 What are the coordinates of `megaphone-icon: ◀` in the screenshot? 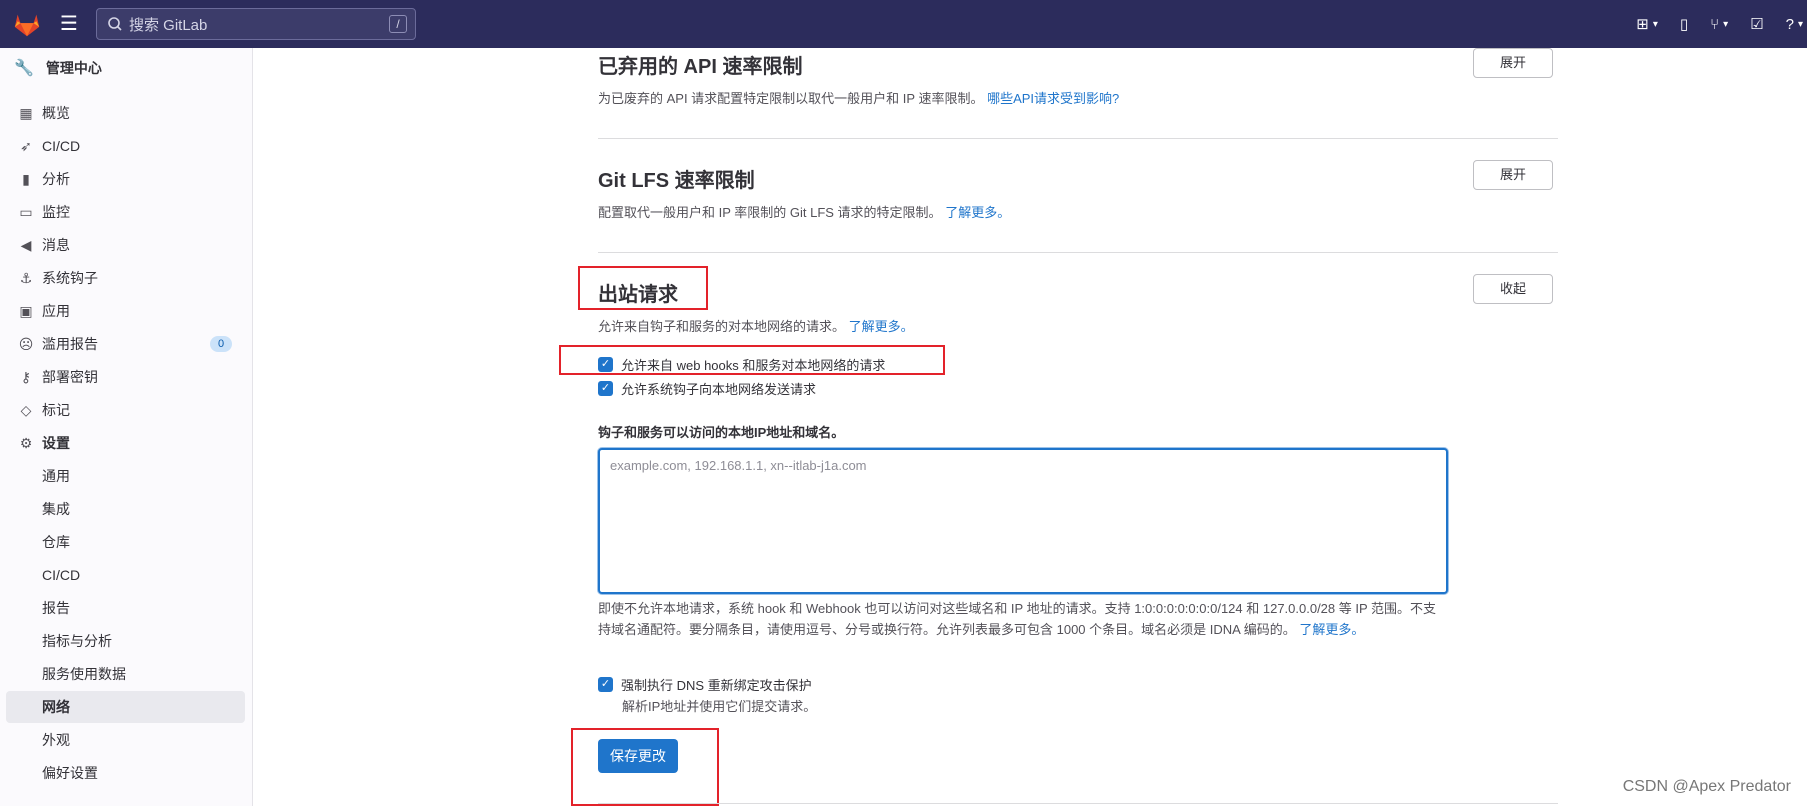 It's located at (26, 245).